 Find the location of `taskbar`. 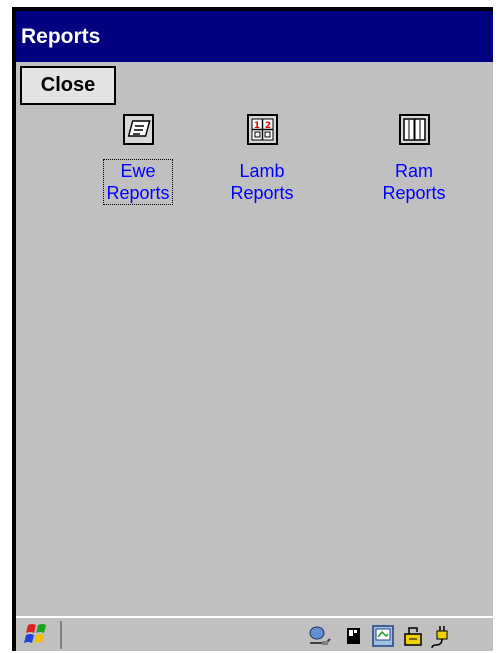

taskbar is located at coordinates (254, 633).